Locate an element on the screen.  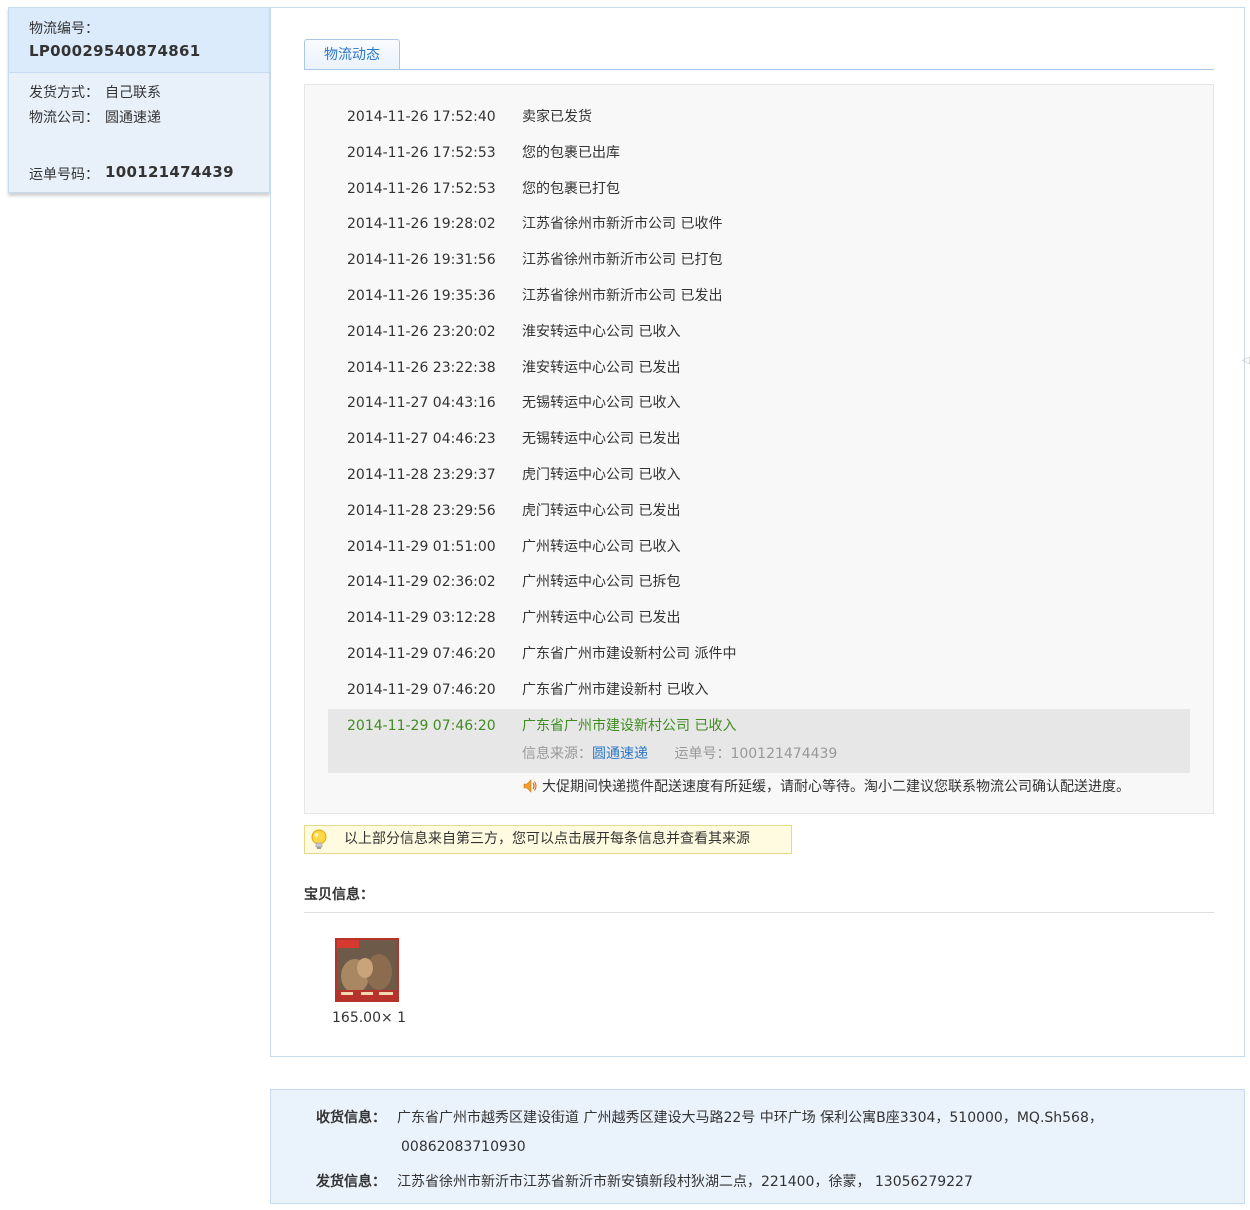
tracking-event-time: 2014-11-27 04:43:16 is located at coordinates (421, 403).